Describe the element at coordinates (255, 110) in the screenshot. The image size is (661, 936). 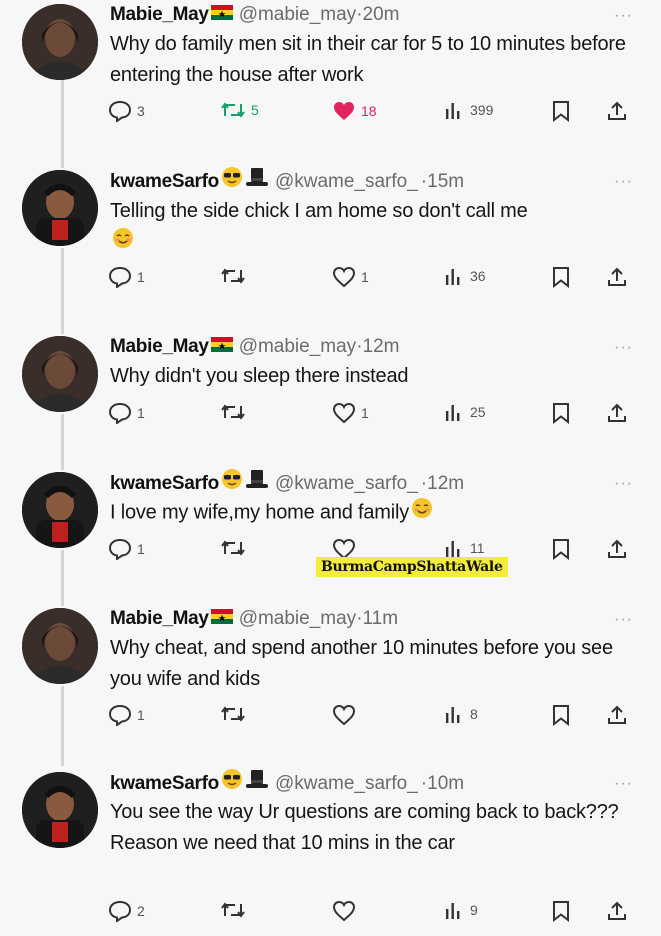
I see `retweet-count: 5` at that location.